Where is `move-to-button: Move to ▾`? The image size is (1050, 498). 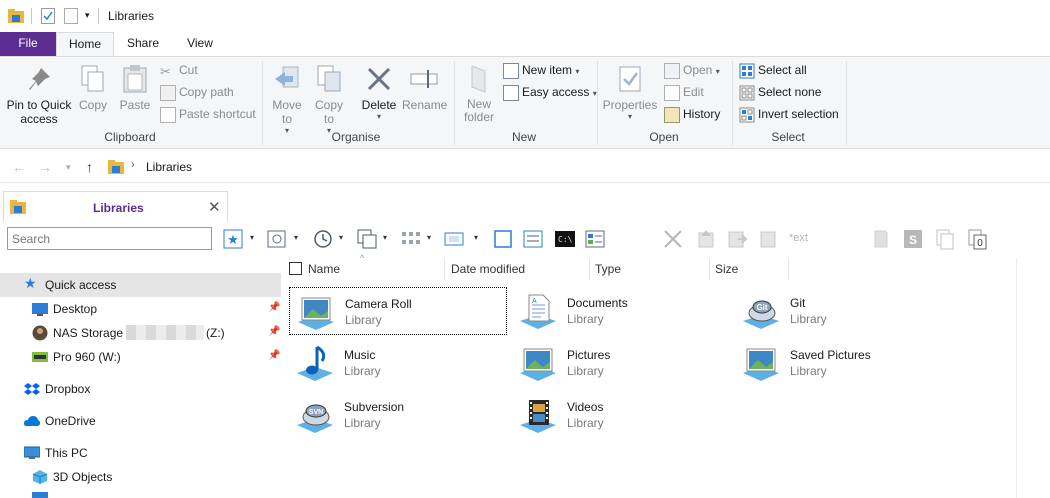
move-to-button: Move to ▾ is located at coordinates (287, 99).